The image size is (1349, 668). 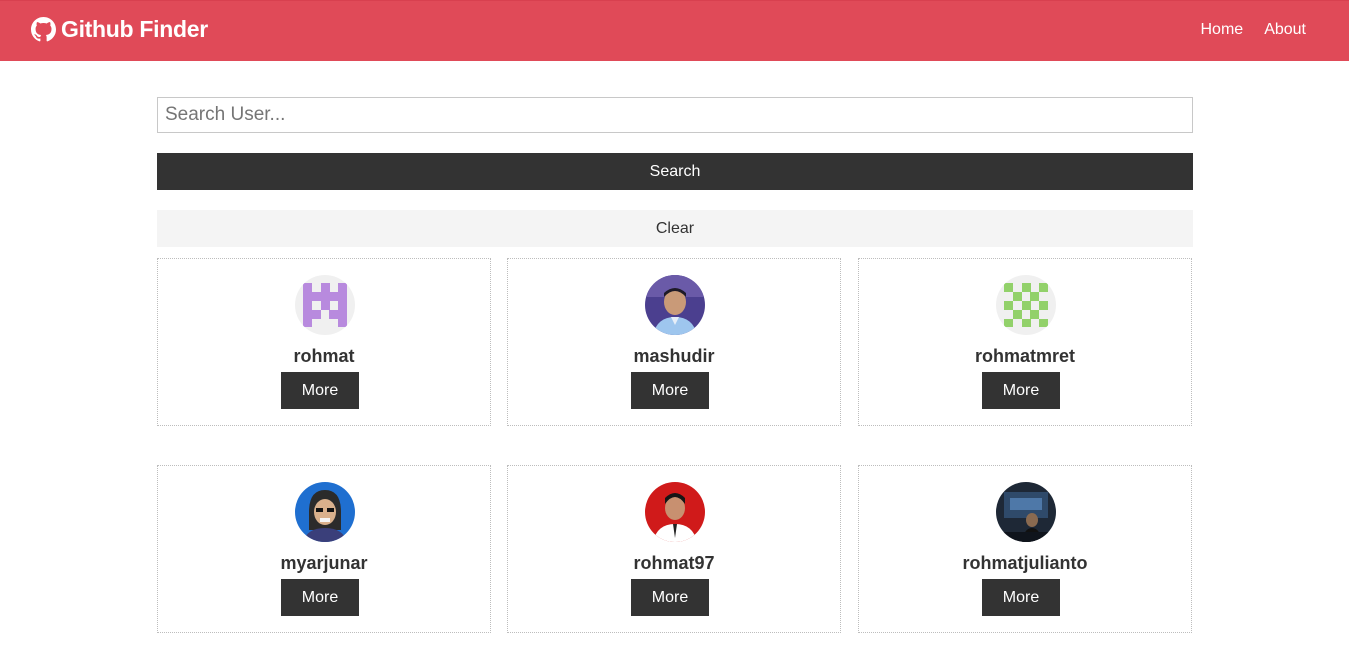 What do you see at coordinates (674, 563) in the screenshot?
I see `username: rohmat97` at bounding box center [674, 563].